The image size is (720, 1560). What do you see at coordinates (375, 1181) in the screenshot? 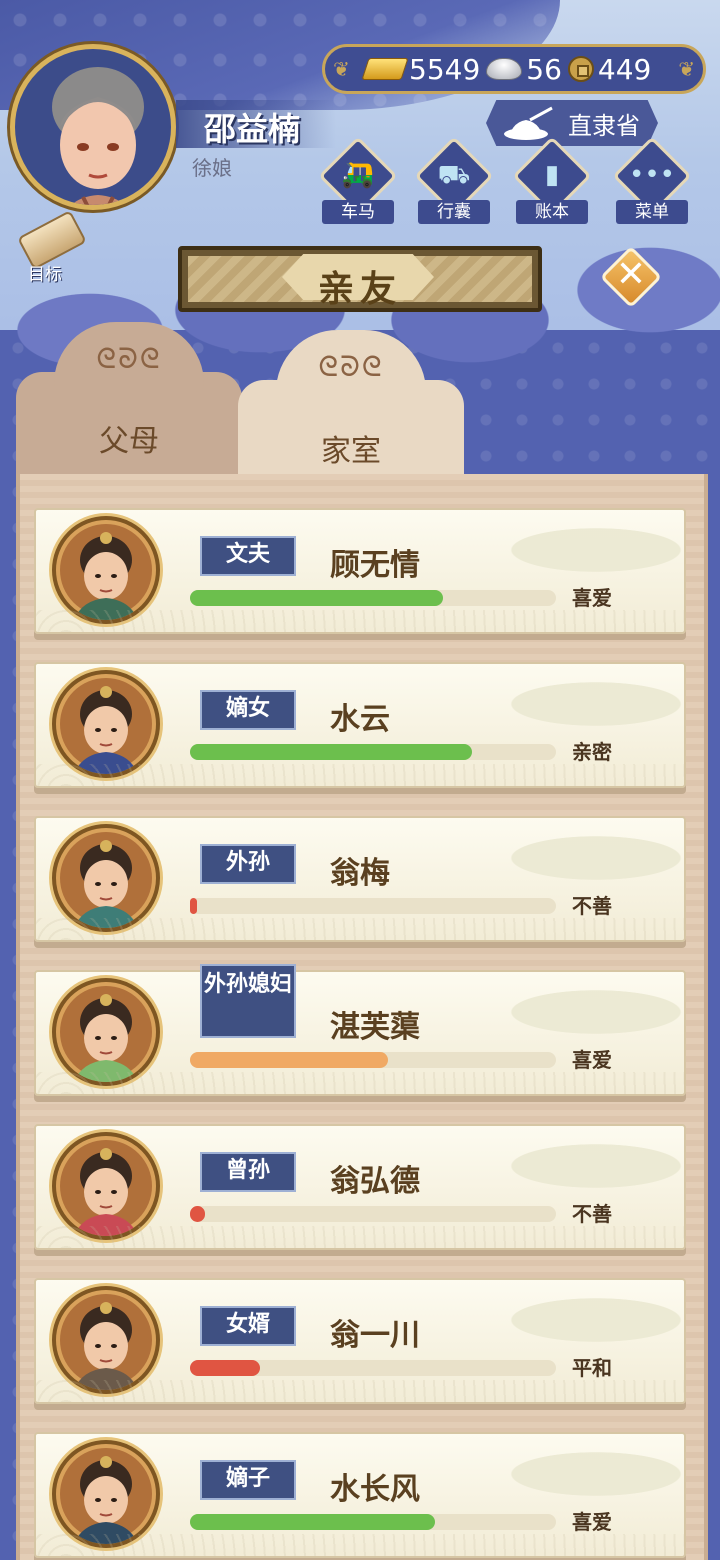
I see `member-name: 翁弘德` at bounding box center [375, 1181].